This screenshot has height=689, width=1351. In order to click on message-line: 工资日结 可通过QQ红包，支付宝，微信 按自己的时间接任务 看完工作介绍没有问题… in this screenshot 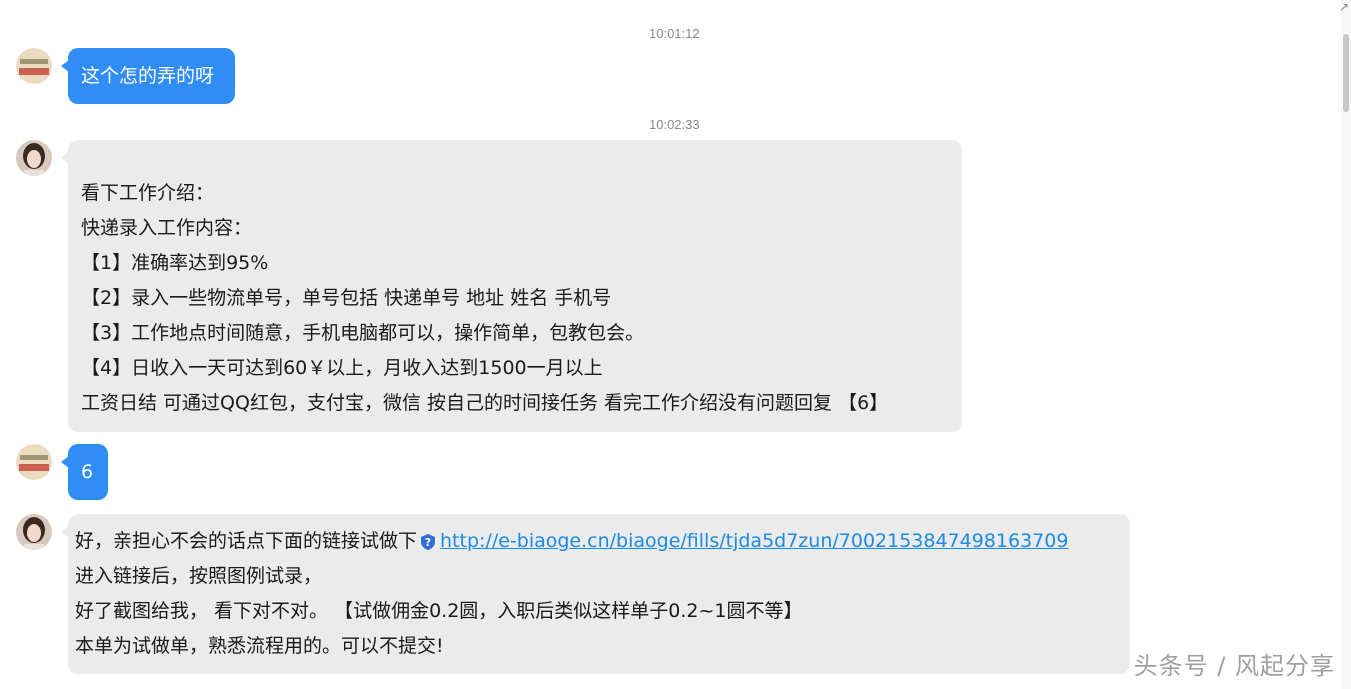, I will do `click(485, 403)`.